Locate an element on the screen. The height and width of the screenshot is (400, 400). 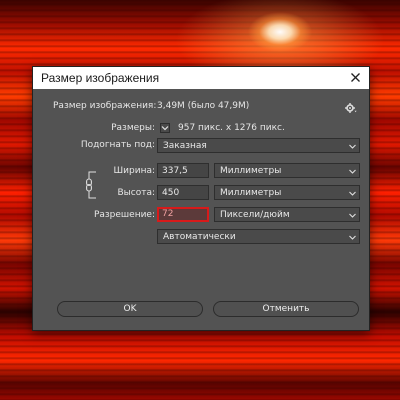
image-size-label: Размер изображения: is located at coordinates (105, 106).